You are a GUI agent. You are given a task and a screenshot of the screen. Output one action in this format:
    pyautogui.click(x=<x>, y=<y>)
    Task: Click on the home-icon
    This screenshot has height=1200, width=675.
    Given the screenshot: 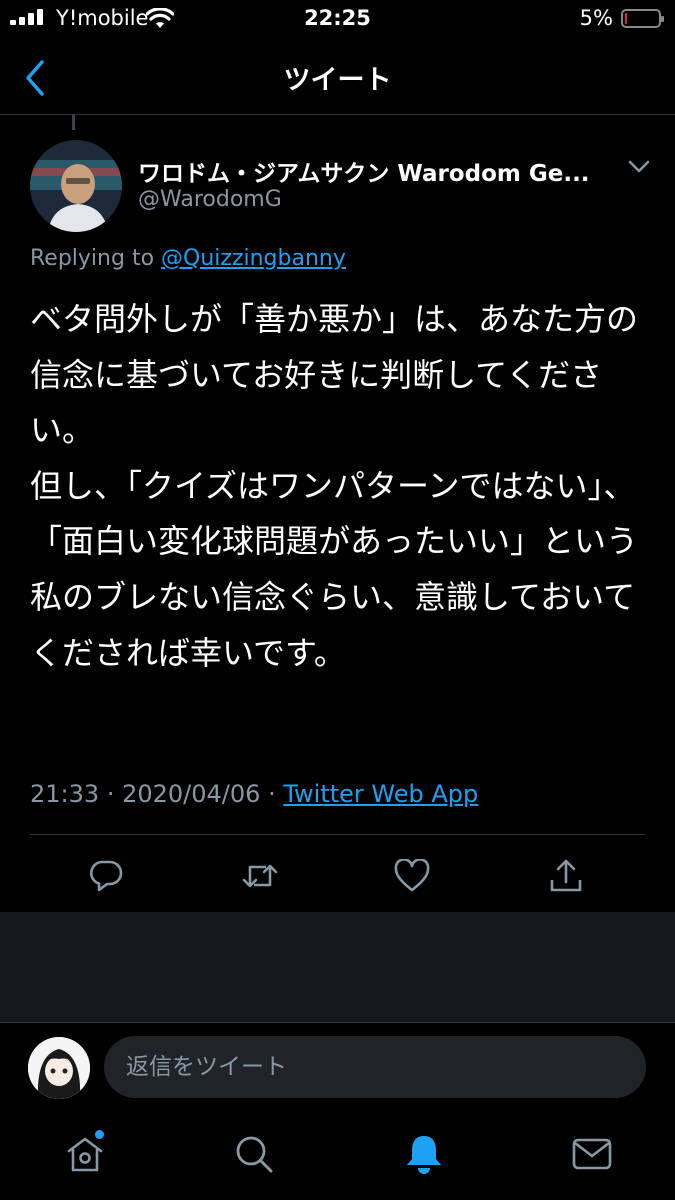 What is the action you would take?
    pyautogui.click(x=85, y=1154)
    